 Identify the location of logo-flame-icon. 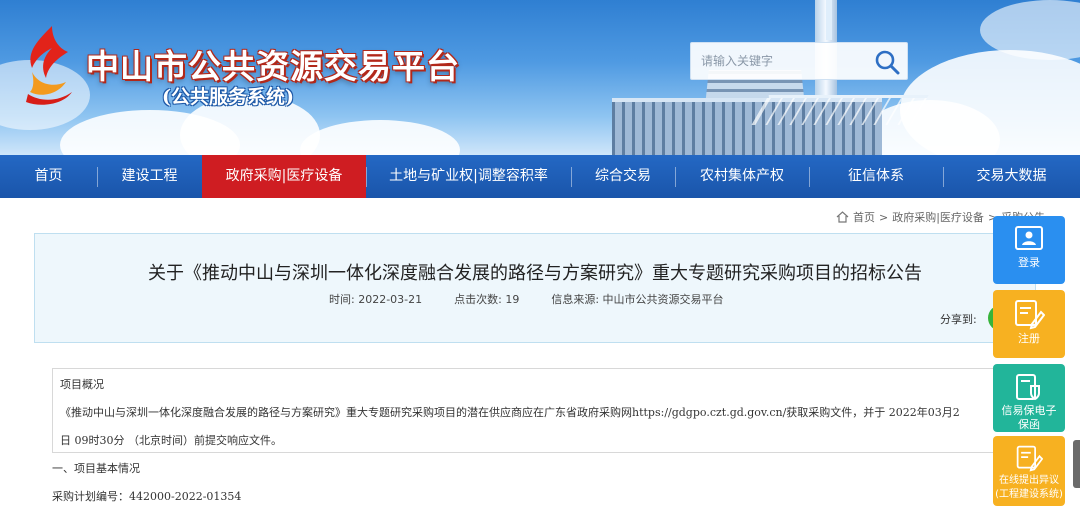
(50, 65).